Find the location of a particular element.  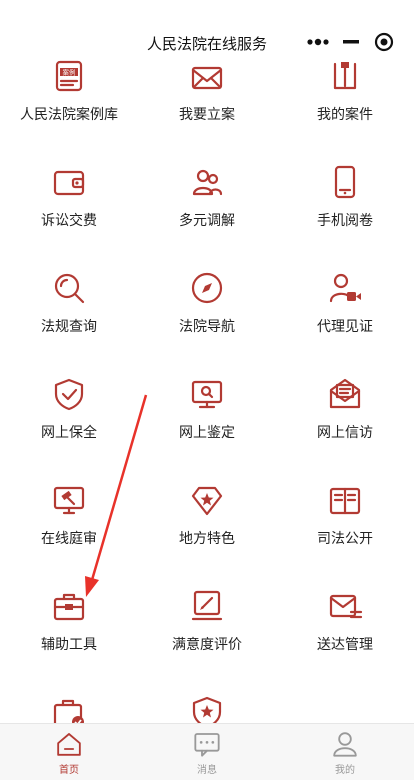

service-label: 代理见证 is located at coordinates (345, 327).